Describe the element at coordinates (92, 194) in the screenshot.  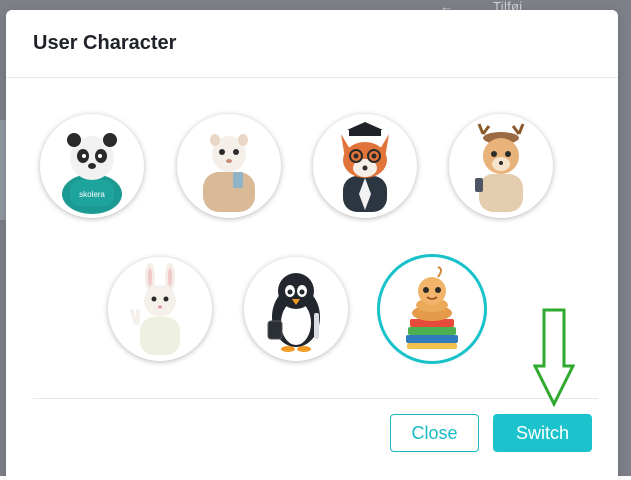
I see `panda-hoodie-label: skolera` at that location.